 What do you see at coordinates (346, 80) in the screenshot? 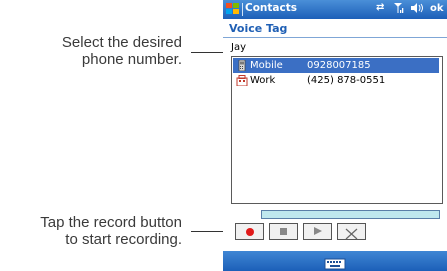
I see `phone-number: (425) 878-0551` at bounding box center [346, 80].